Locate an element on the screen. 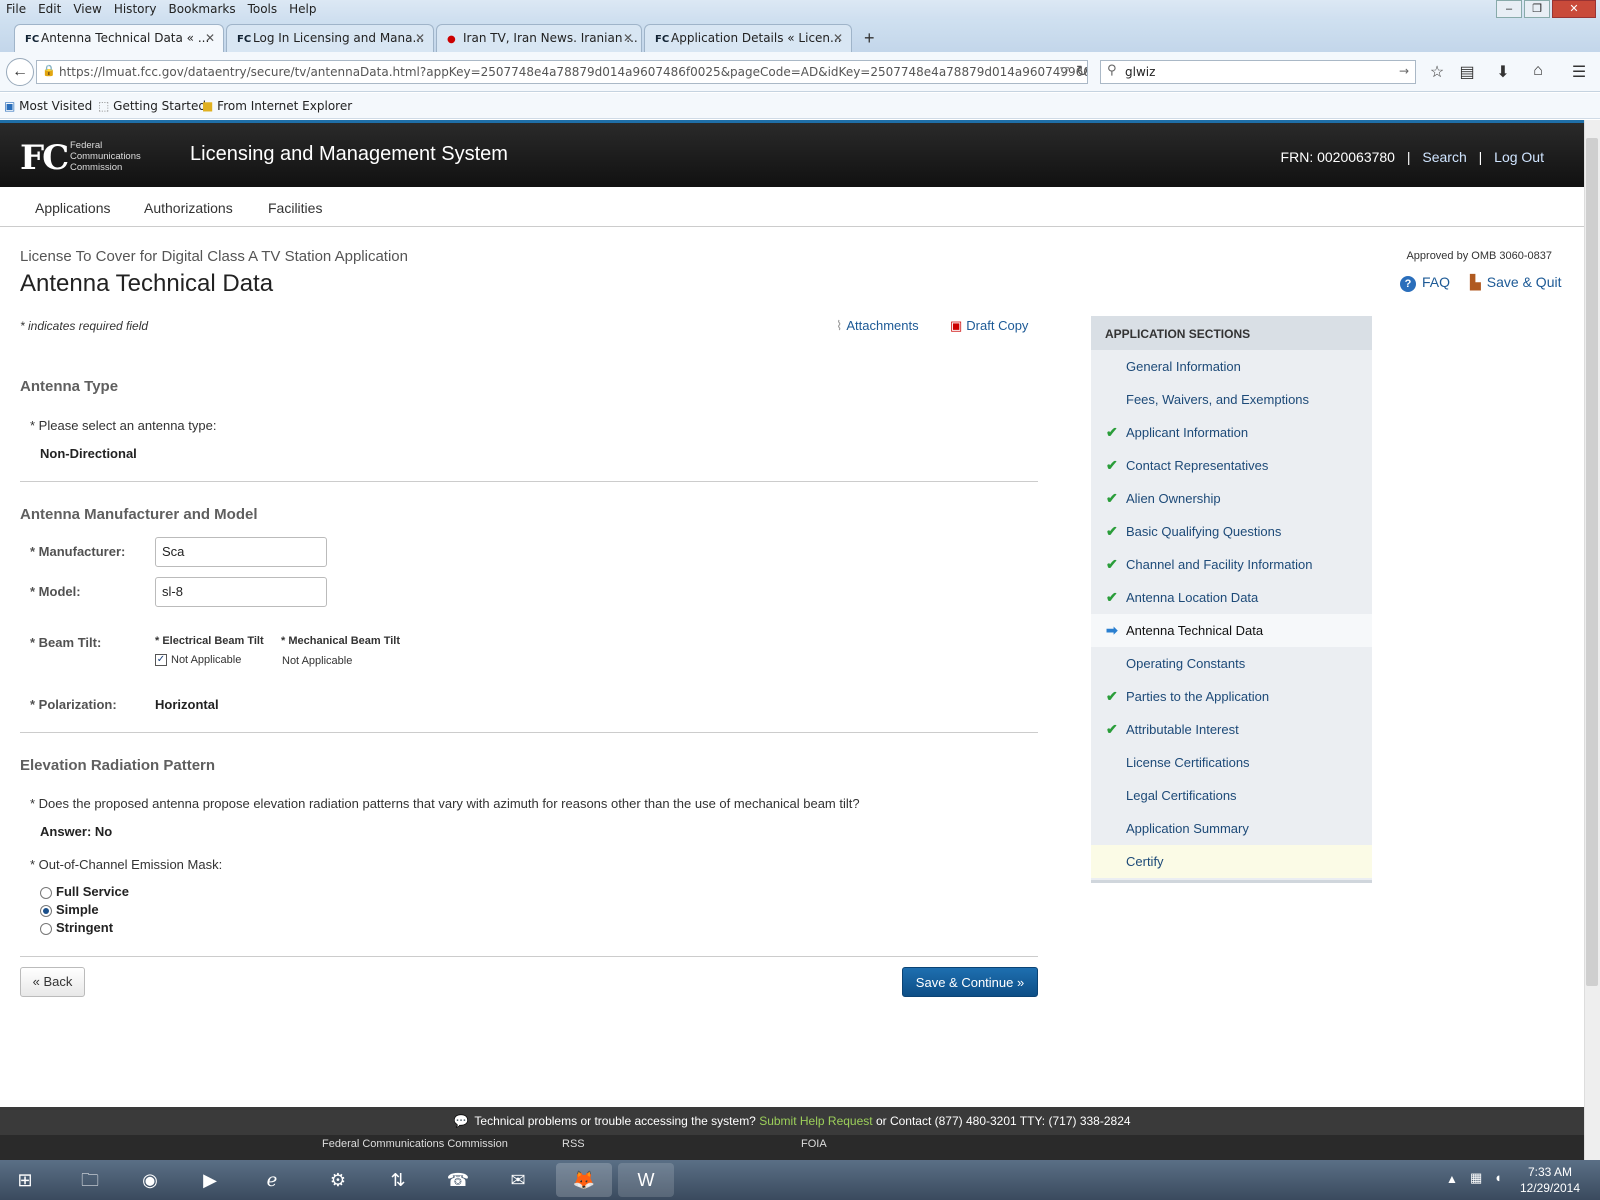 This screenshot has width=1600, height=1200. elevation-answer: Answer: No is located at coordinates (76, 831).